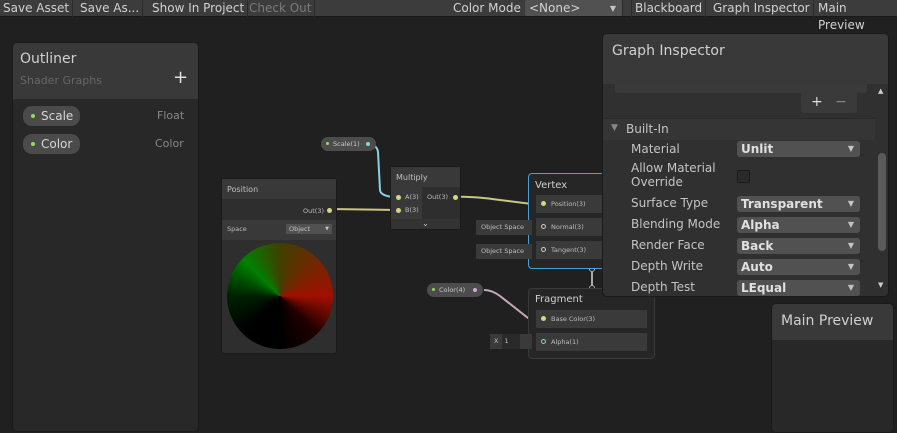 The image size is (897, 433). What do you see at coordinates (551, 185) in the screenshot?
I see `vertex-title: Vertex` at bounding box center [551, 185].